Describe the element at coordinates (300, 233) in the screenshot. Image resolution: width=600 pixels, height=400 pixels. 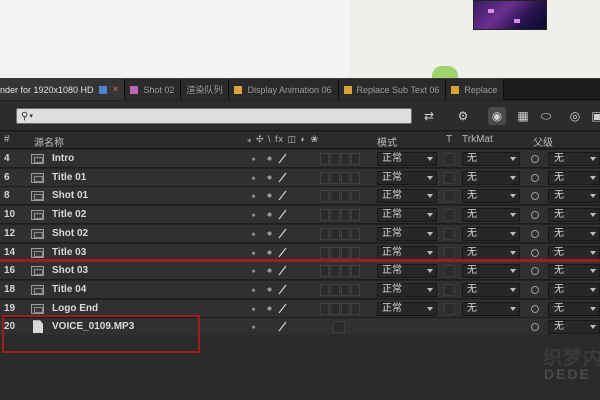
I see `layer-row: 12 Shot 02 ⁎ 正常 无 无` at that location.